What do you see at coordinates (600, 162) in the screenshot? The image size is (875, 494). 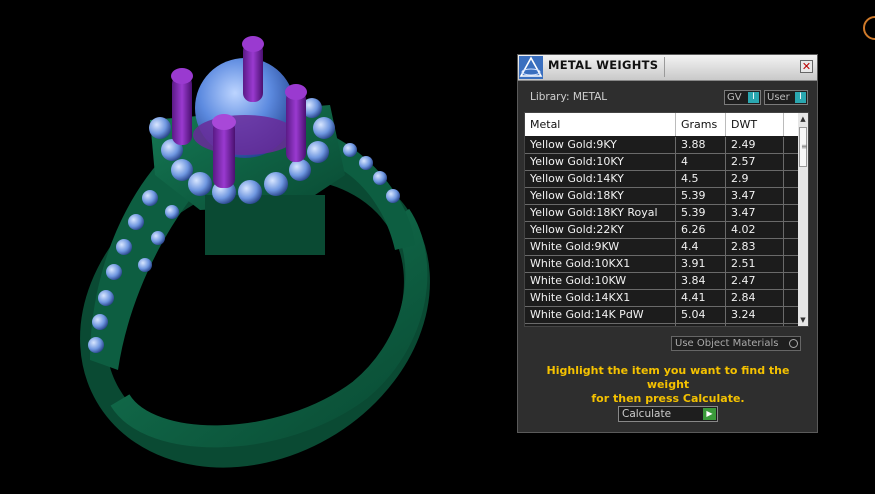 I see `cell-metal: Yellow Gold:10KY` at bounding box center [600, 162].